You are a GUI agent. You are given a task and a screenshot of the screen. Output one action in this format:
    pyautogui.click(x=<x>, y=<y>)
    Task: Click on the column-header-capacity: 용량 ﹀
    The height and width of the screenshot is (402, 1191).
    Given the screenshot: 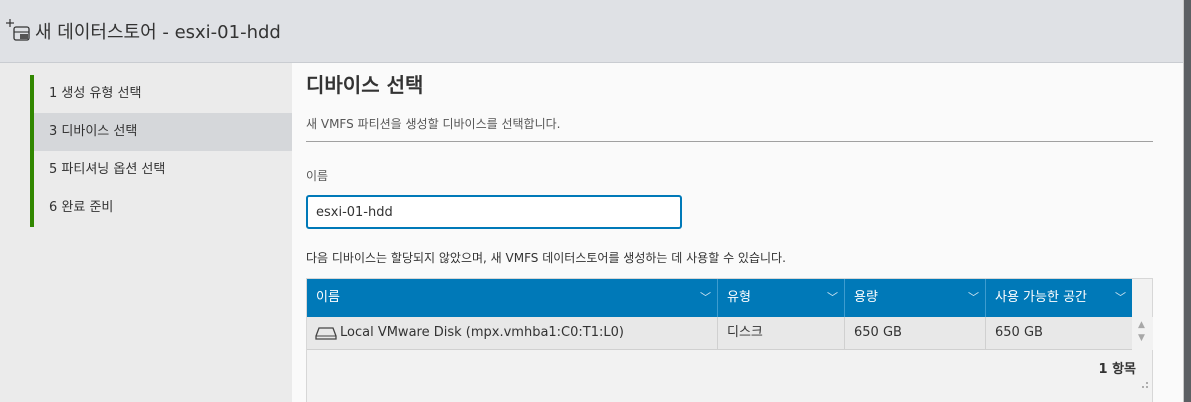 What is the action you would take?
    pyautogui.click(x=915, y=298)
    